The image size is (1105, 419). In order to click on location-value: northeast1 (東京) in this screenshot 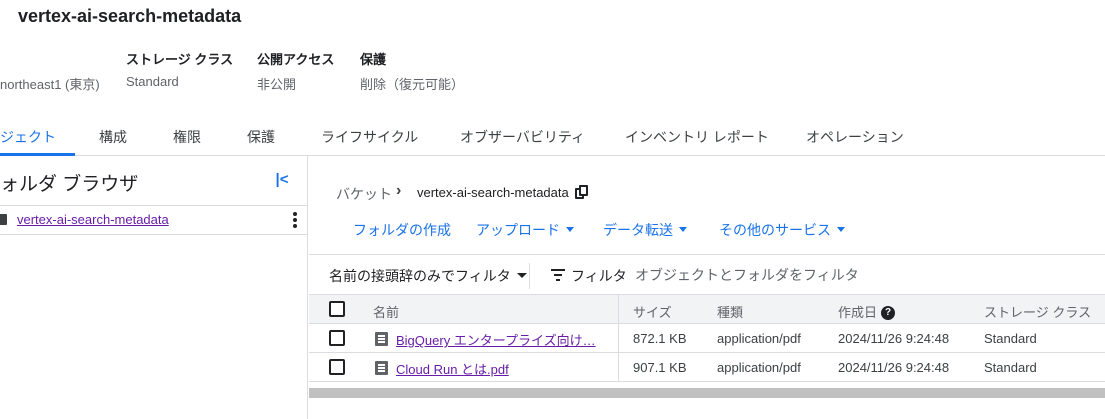, I will do `click(50, 84)`.